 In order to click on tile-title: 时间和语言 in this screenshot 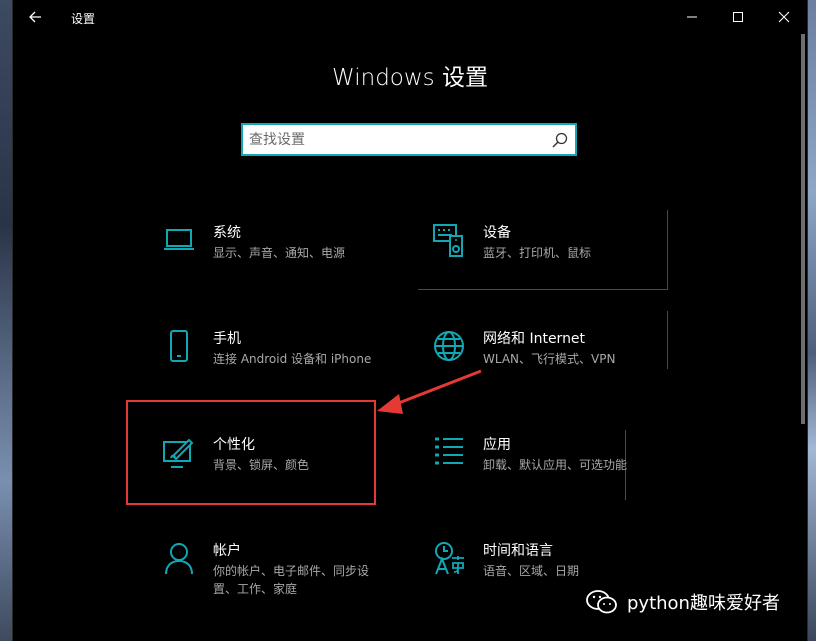, I will do `click(518, 551)`.